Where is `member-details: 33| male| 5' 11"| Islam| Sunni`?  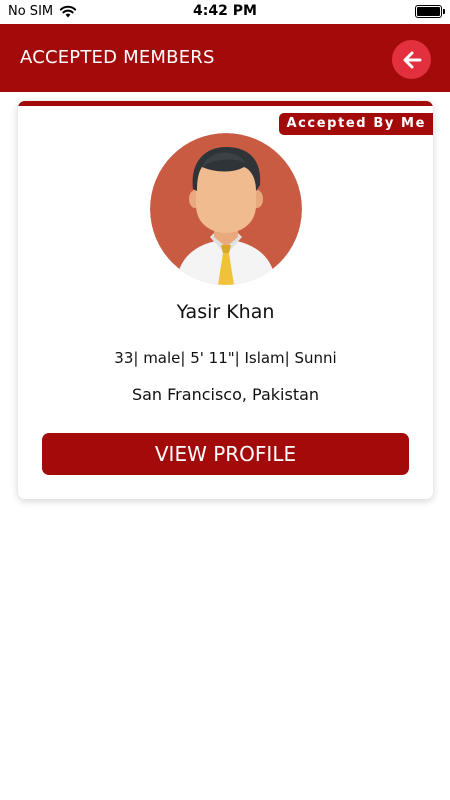
member-details: 33| male| 5' 11"| Islam| Sunni is located at coordinates (225, 358).